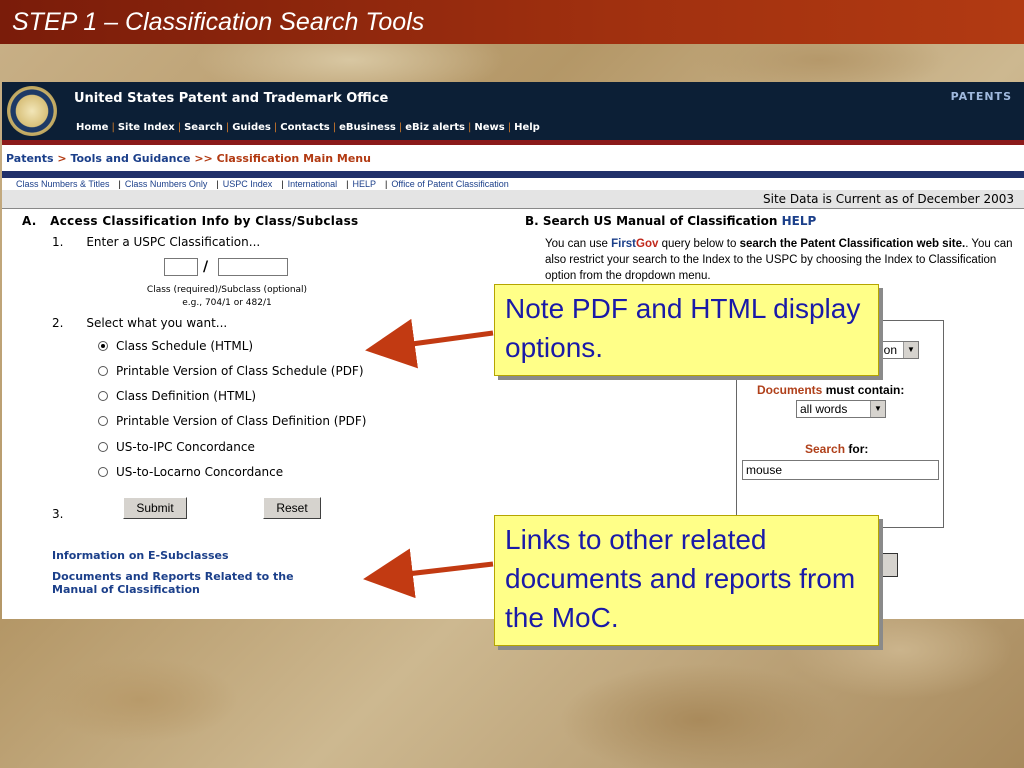  Describe the element at coordinates (103, 346) in the screenshot. I see `radio-selected-icon` at that location.